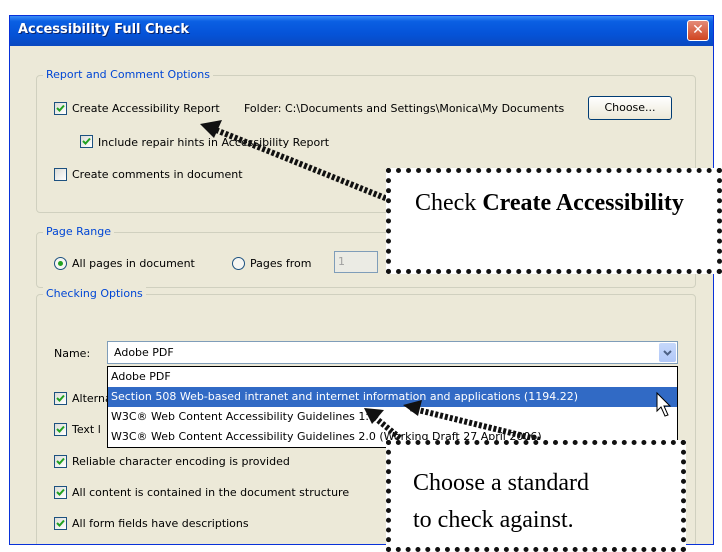 This screenshot has width=722, height=552. What do you see at coordinates (160, 523) in the screenshot?
I see `check-item-label: All form fields have descriptions` at bounding box center [160, 523].